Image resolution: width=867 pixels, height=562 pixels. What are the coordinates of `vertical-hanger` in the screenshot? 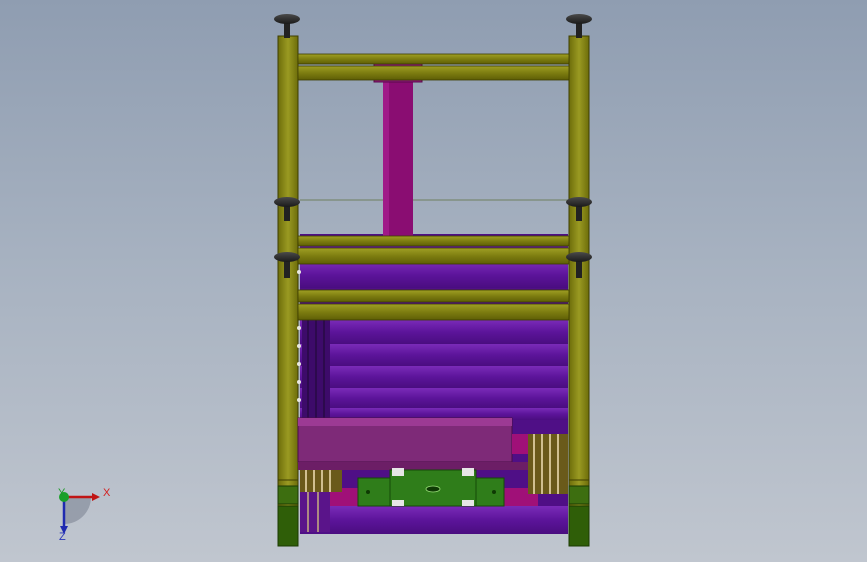 It's located at (398, 149).